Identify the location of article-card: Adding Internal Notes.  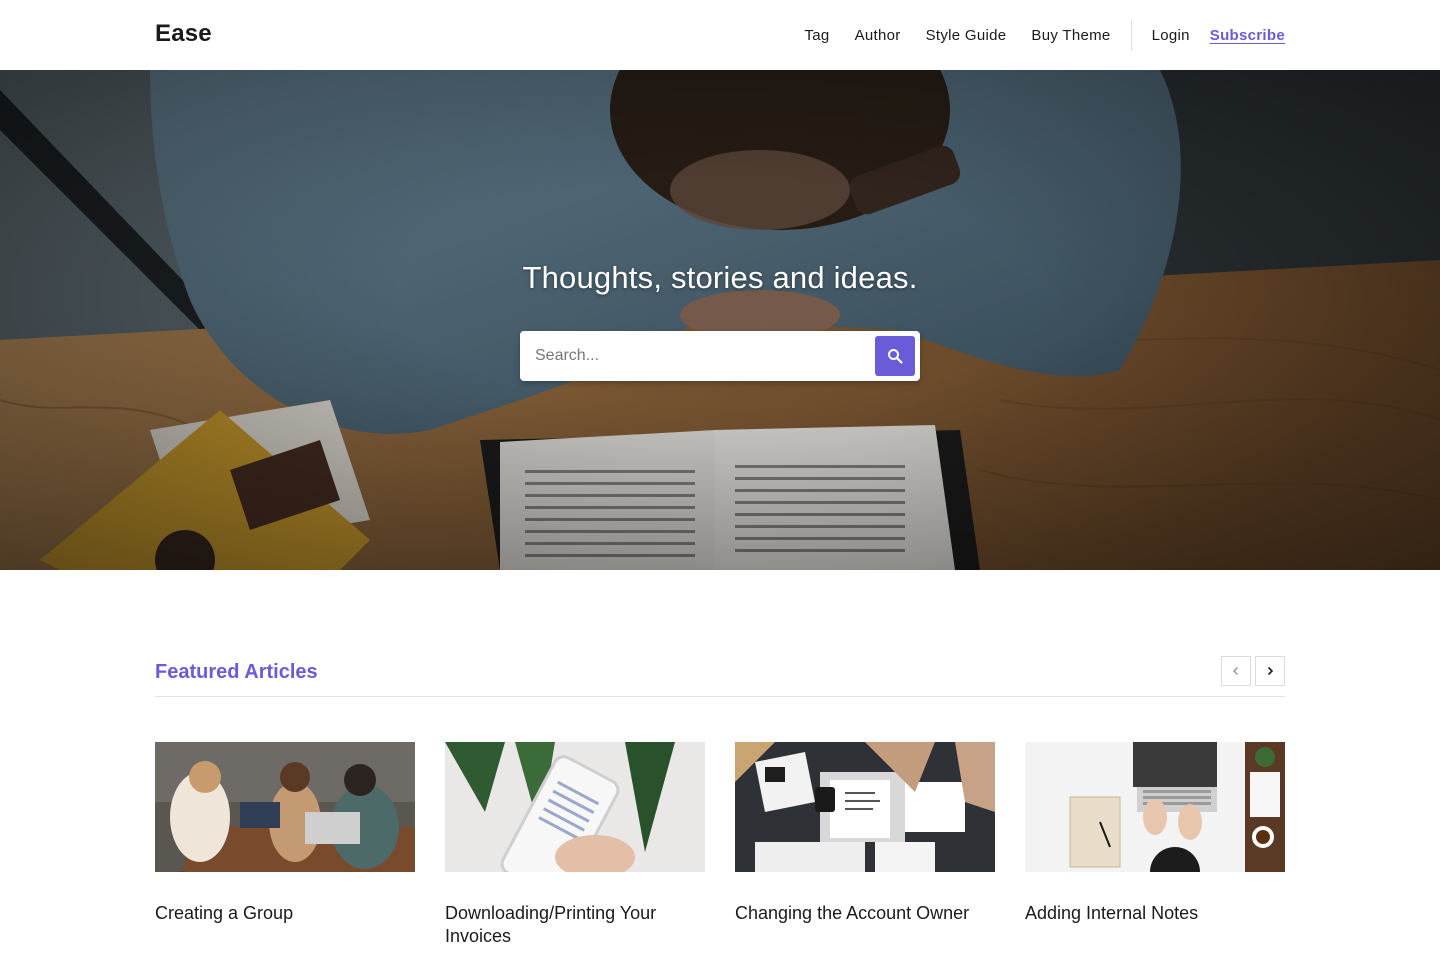
(1155, 845).